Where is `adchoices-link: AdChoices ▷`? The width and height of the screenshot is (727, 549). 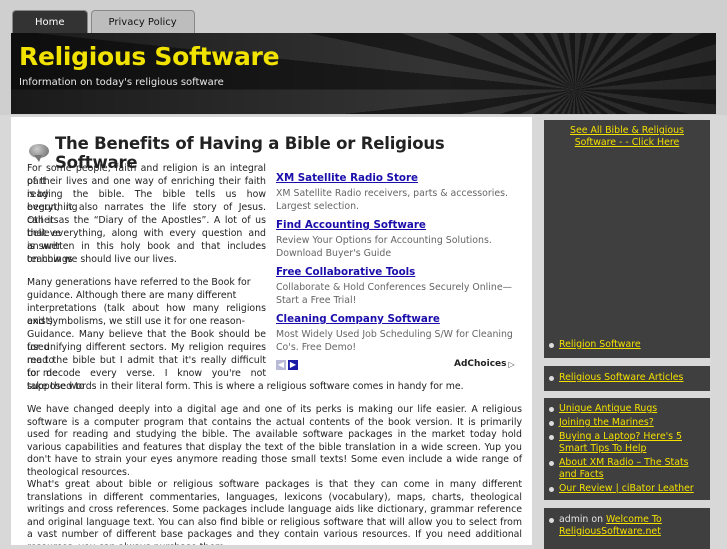
adchoices-link: AdChoices ▷ is located at coordinates (484, 364).